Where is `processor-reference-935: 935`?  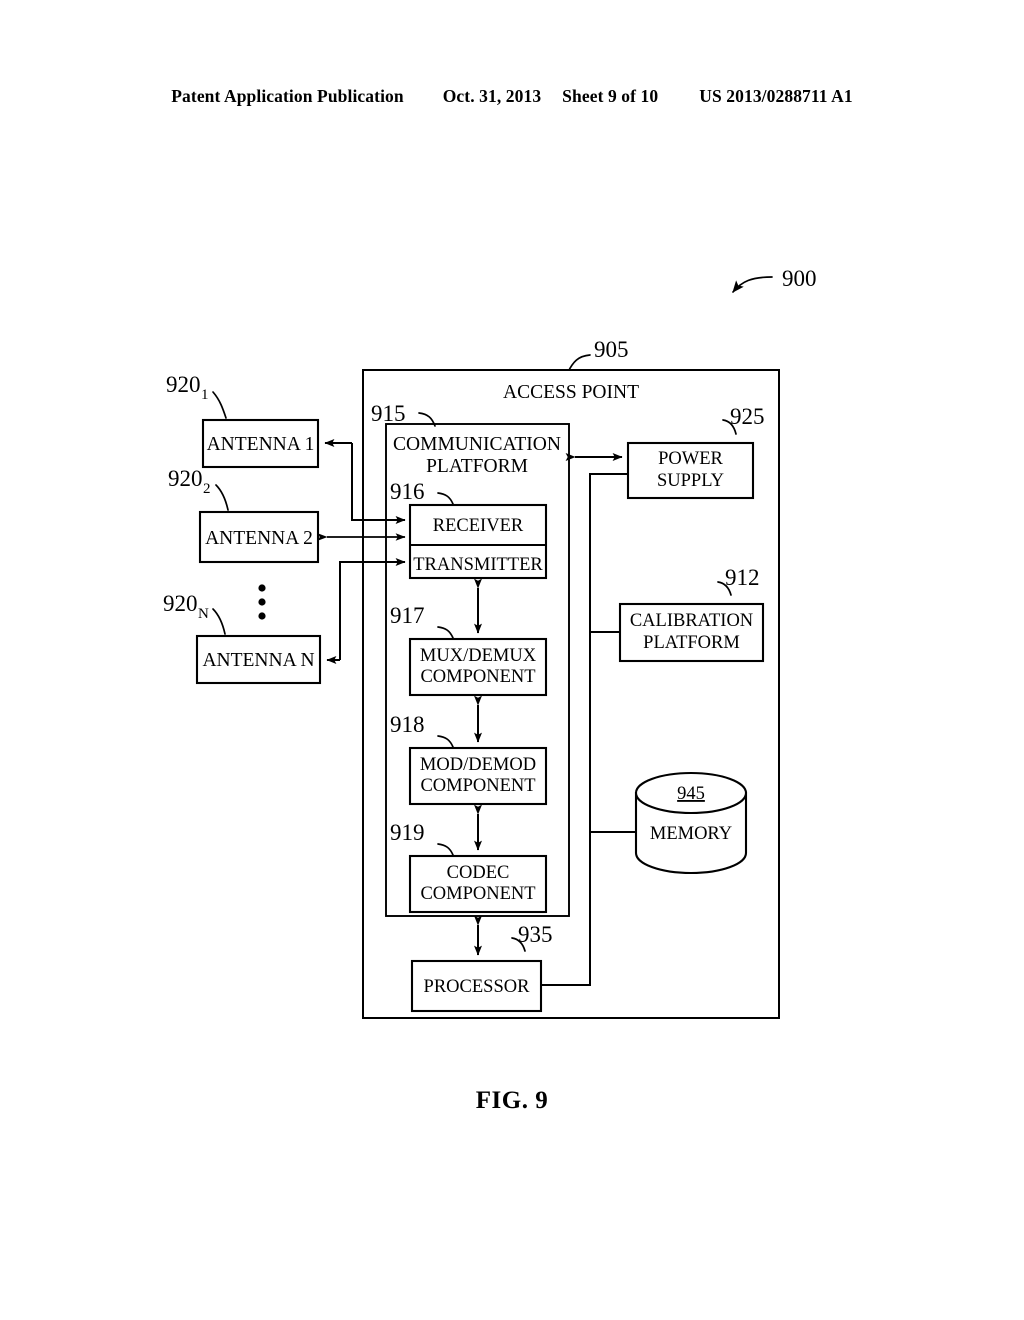
processor-reference-935: 935 is located at coordinates (532, 937).